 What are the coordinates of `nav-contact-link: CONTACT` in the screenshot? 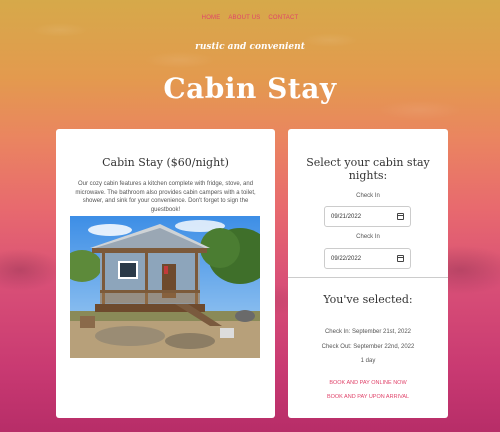 It's located at (283, 18).